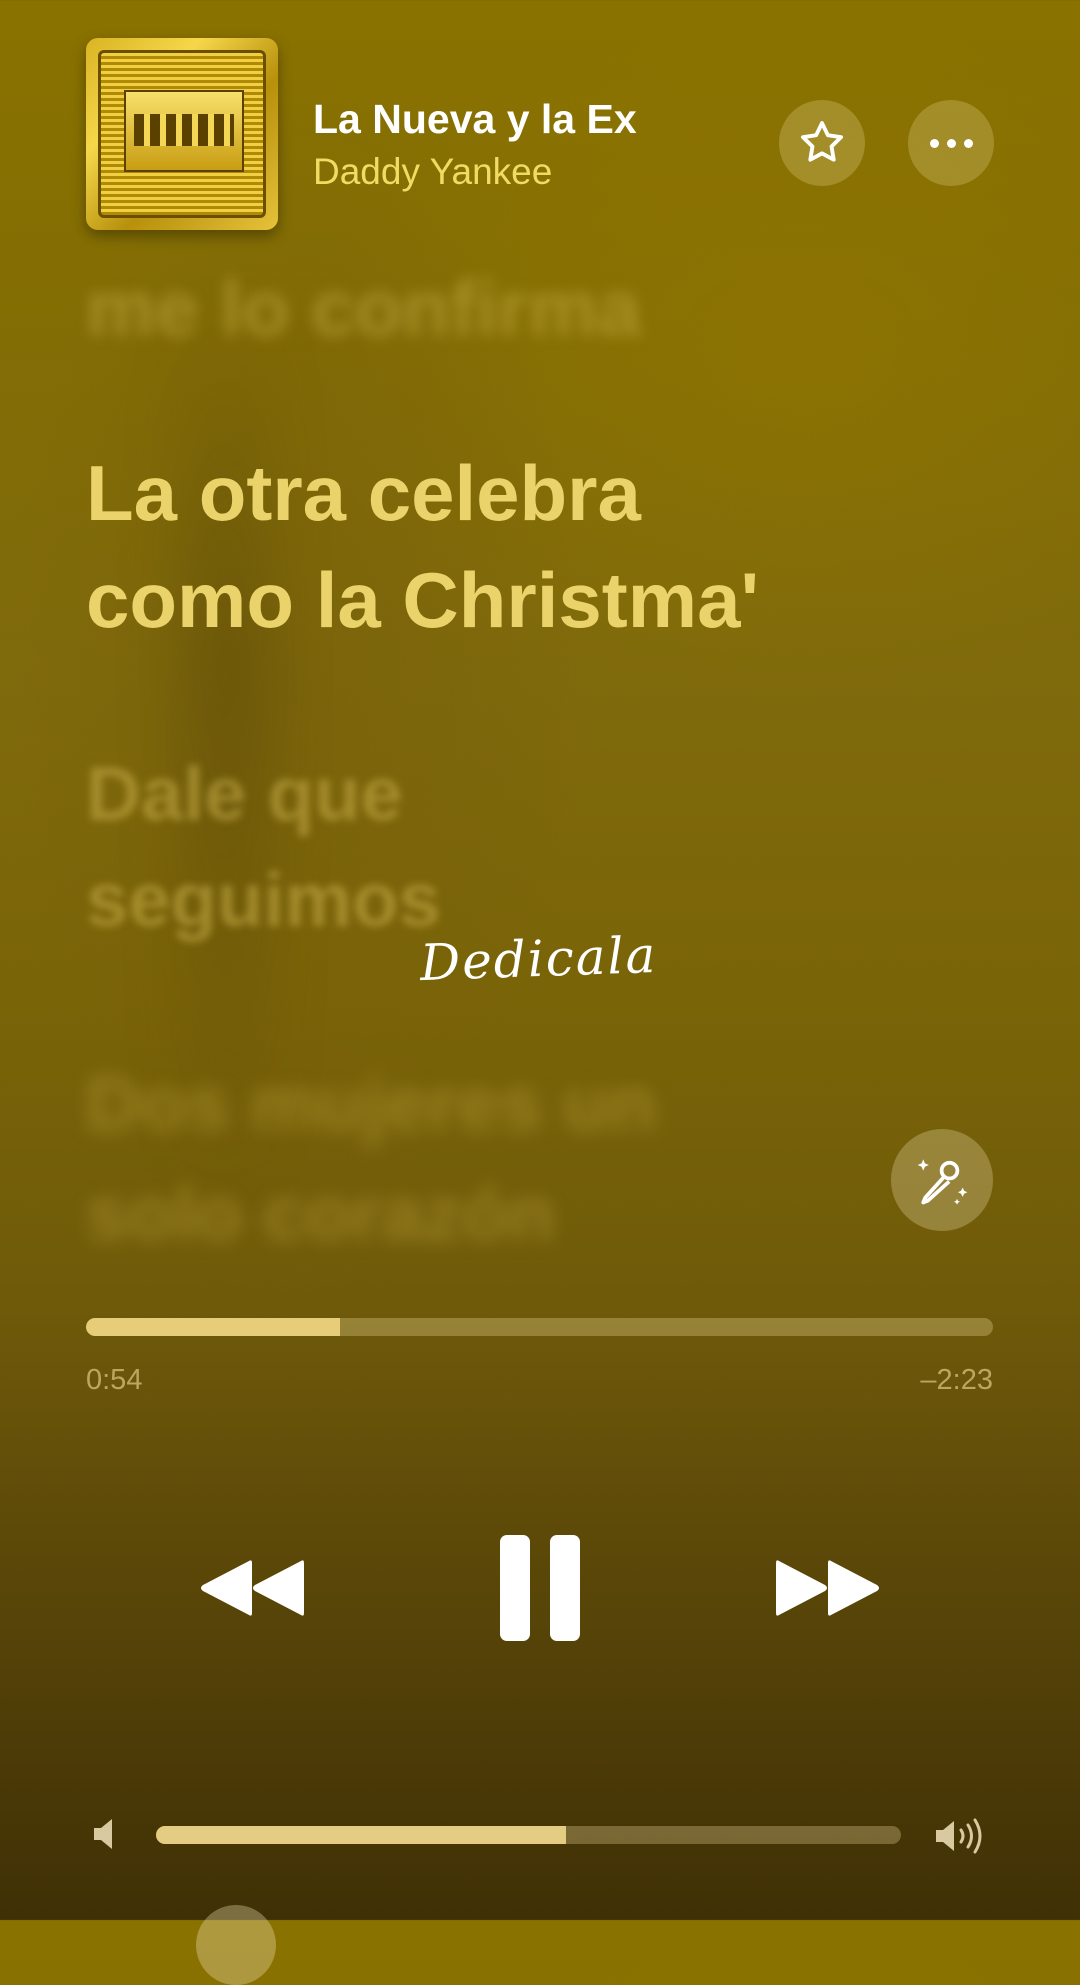 This screenshot has height=1985, width=1080. What do you see at coordinates (432, 172) in the screenshot?
I see `artist-name: Daddy Yankee` at bounding box center [432, 172].